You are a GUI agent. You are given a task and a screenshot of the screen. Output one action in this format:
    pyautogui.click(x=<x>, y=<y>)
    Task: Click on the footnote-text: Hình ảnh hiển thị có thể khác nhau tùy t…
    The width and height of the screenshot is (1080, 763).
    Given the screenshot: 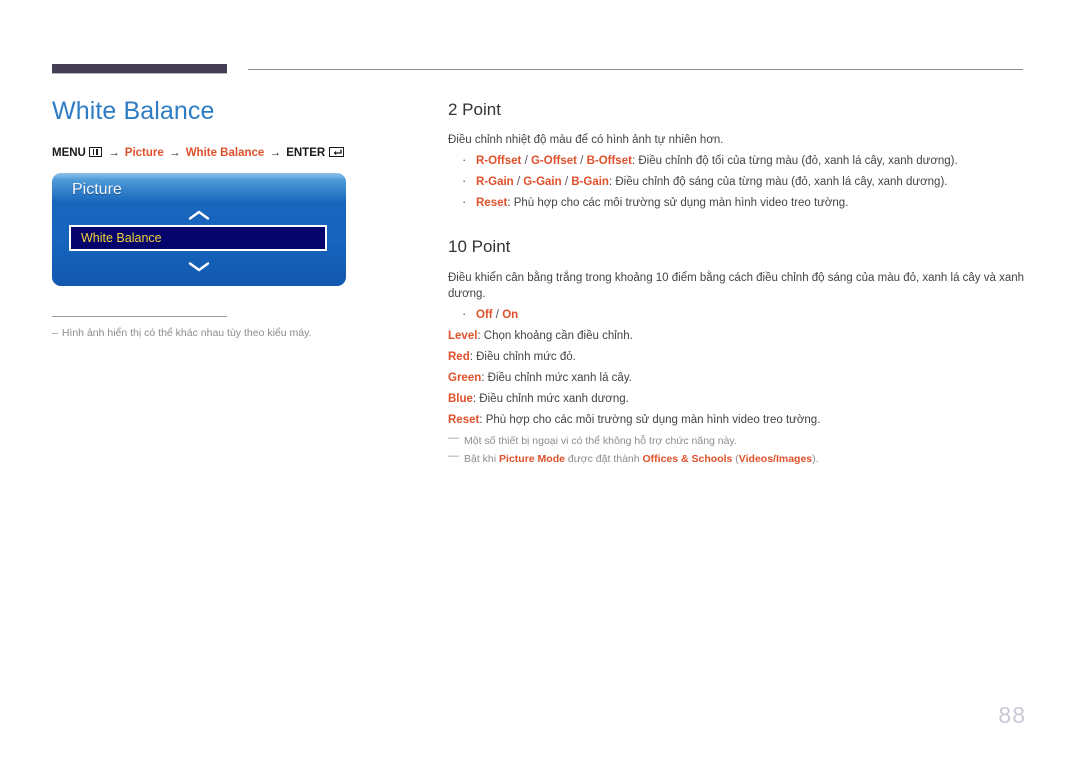 What is the action you would take?
    pyautogui.click(x=186, y=333)
    